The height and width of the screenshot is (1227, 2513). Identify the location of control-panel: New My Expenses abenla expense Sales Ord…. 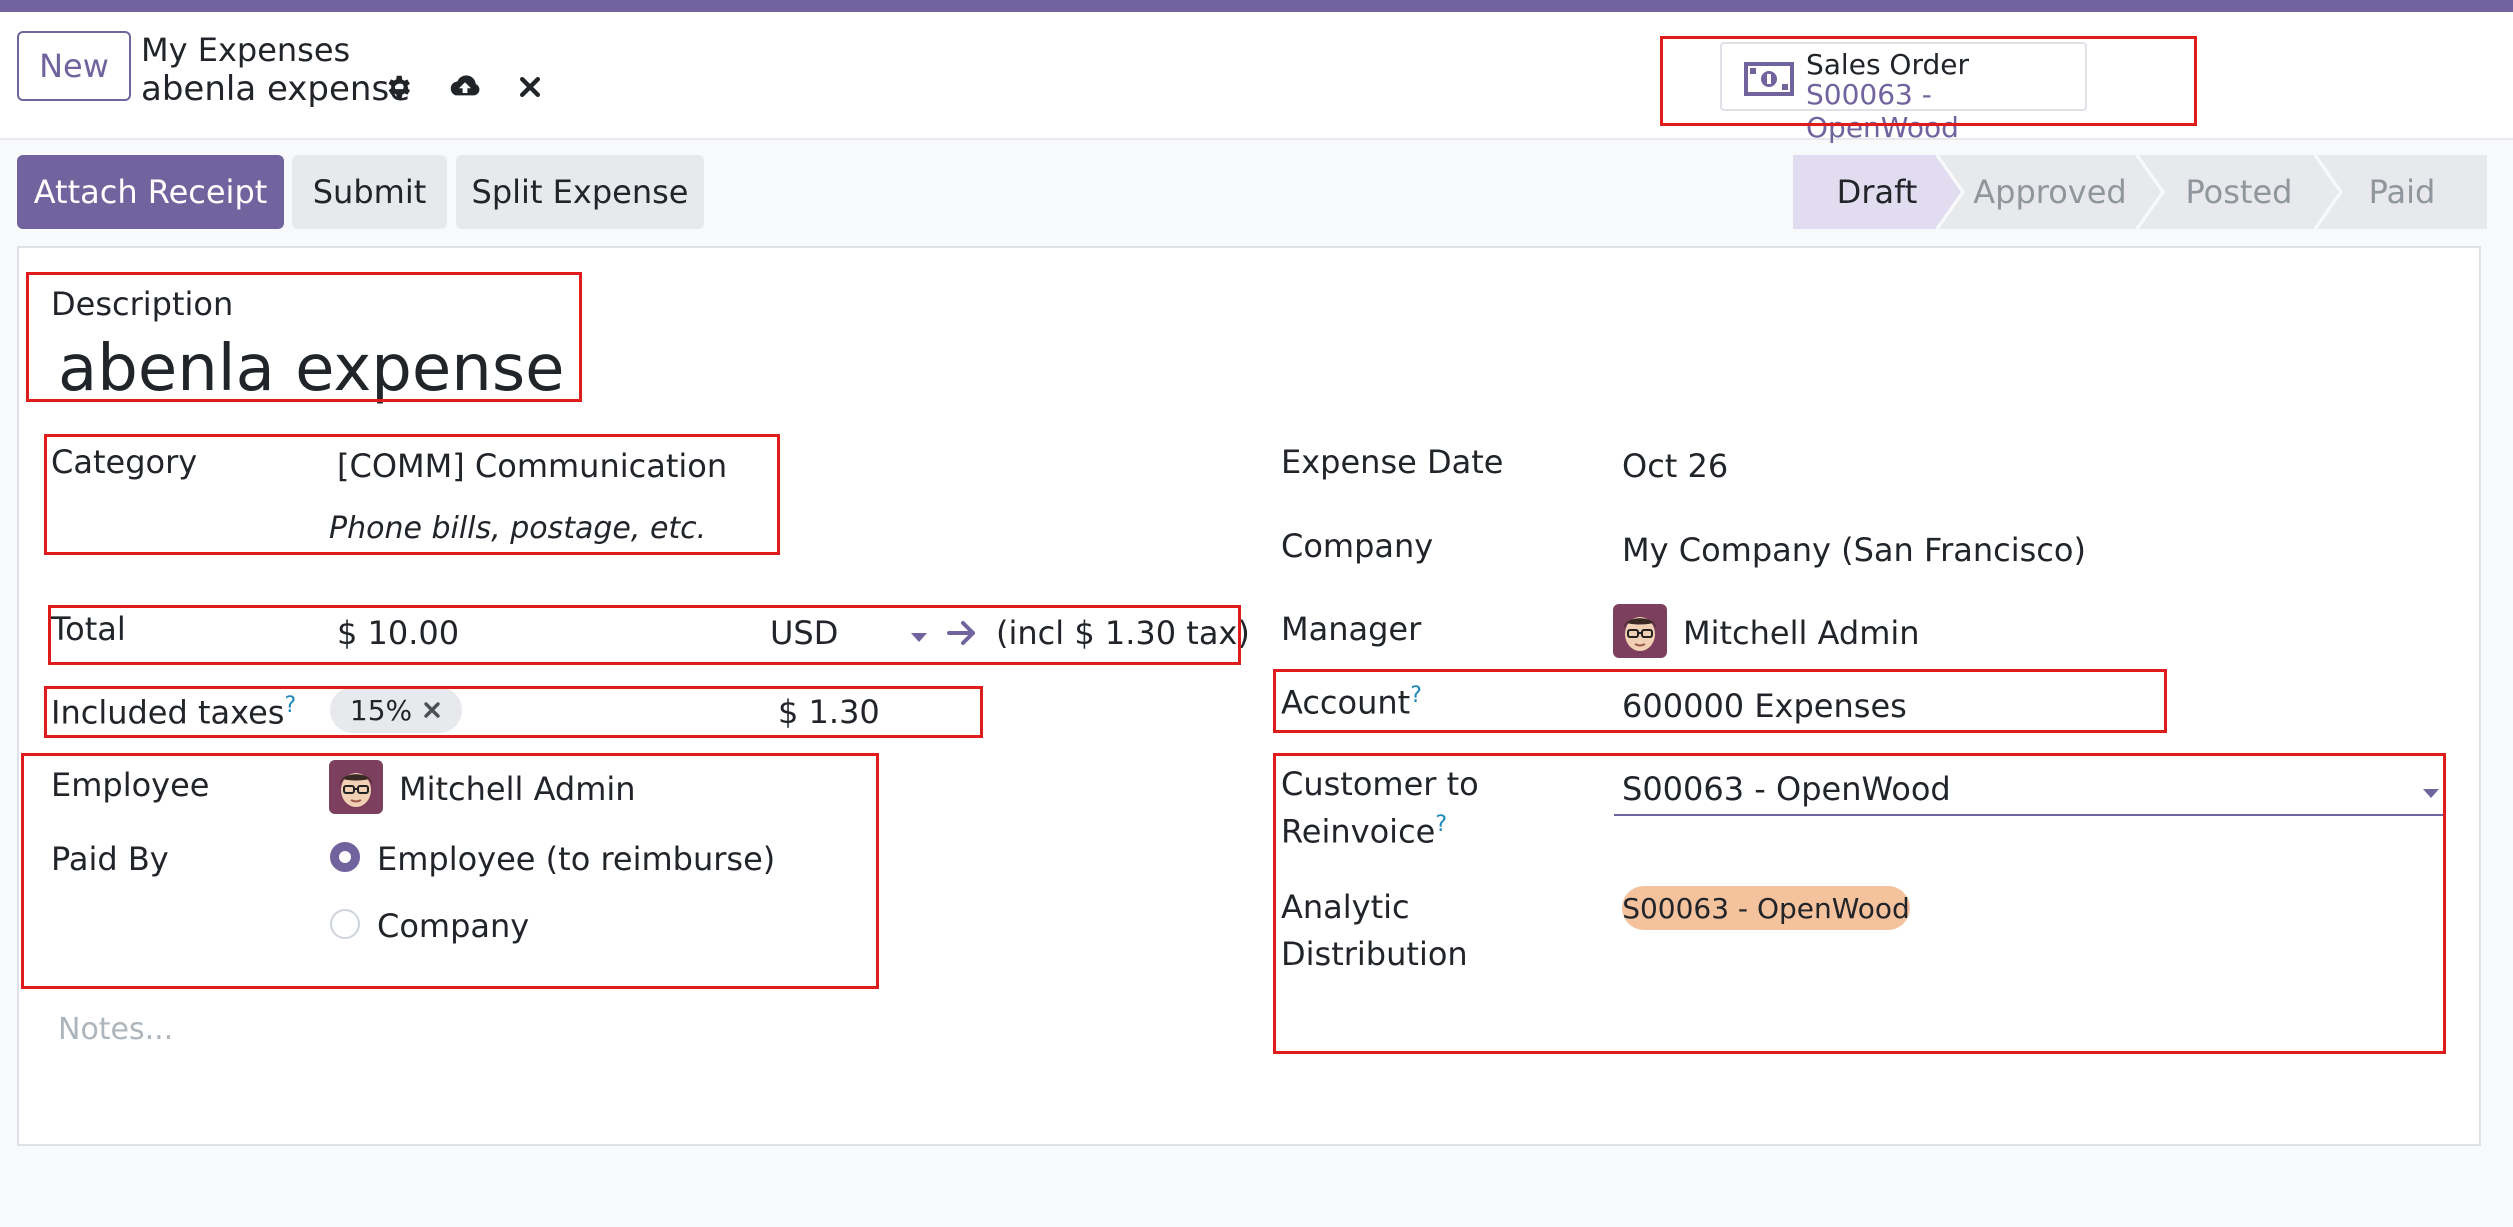
(1256, 78).